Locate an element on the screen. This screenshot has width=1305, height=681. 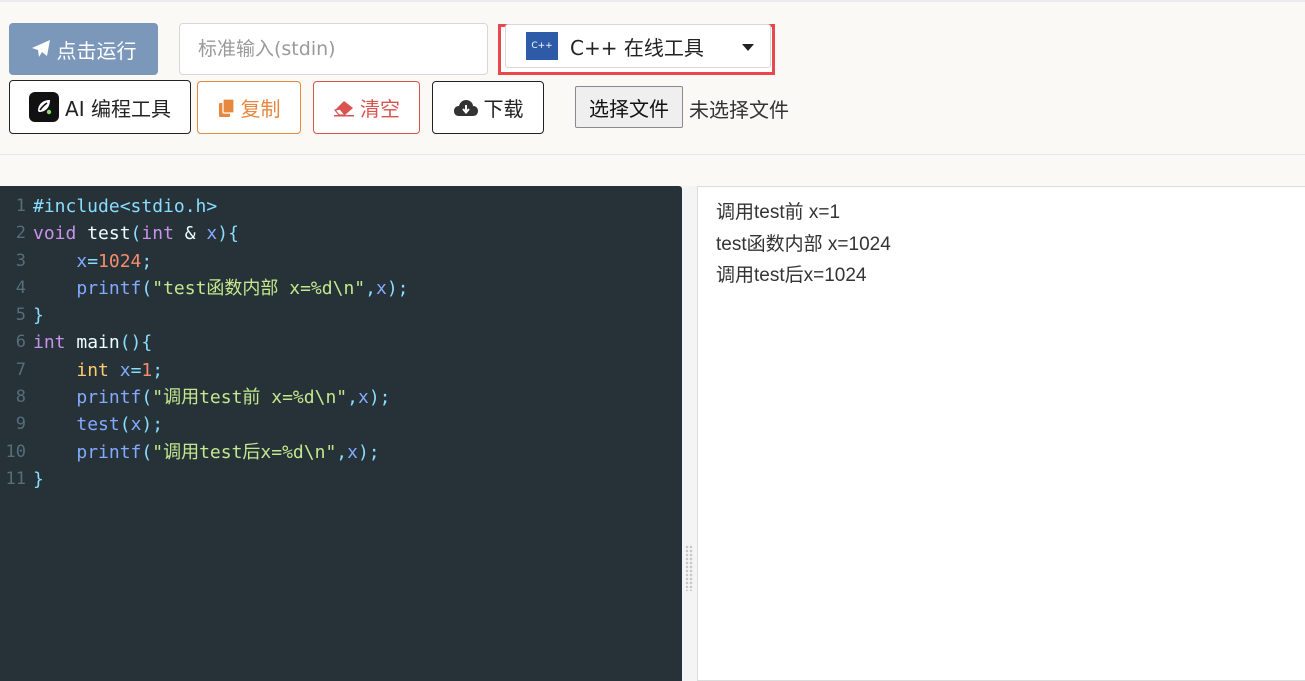
line-number: 10 is located at coordinates (15, 451).